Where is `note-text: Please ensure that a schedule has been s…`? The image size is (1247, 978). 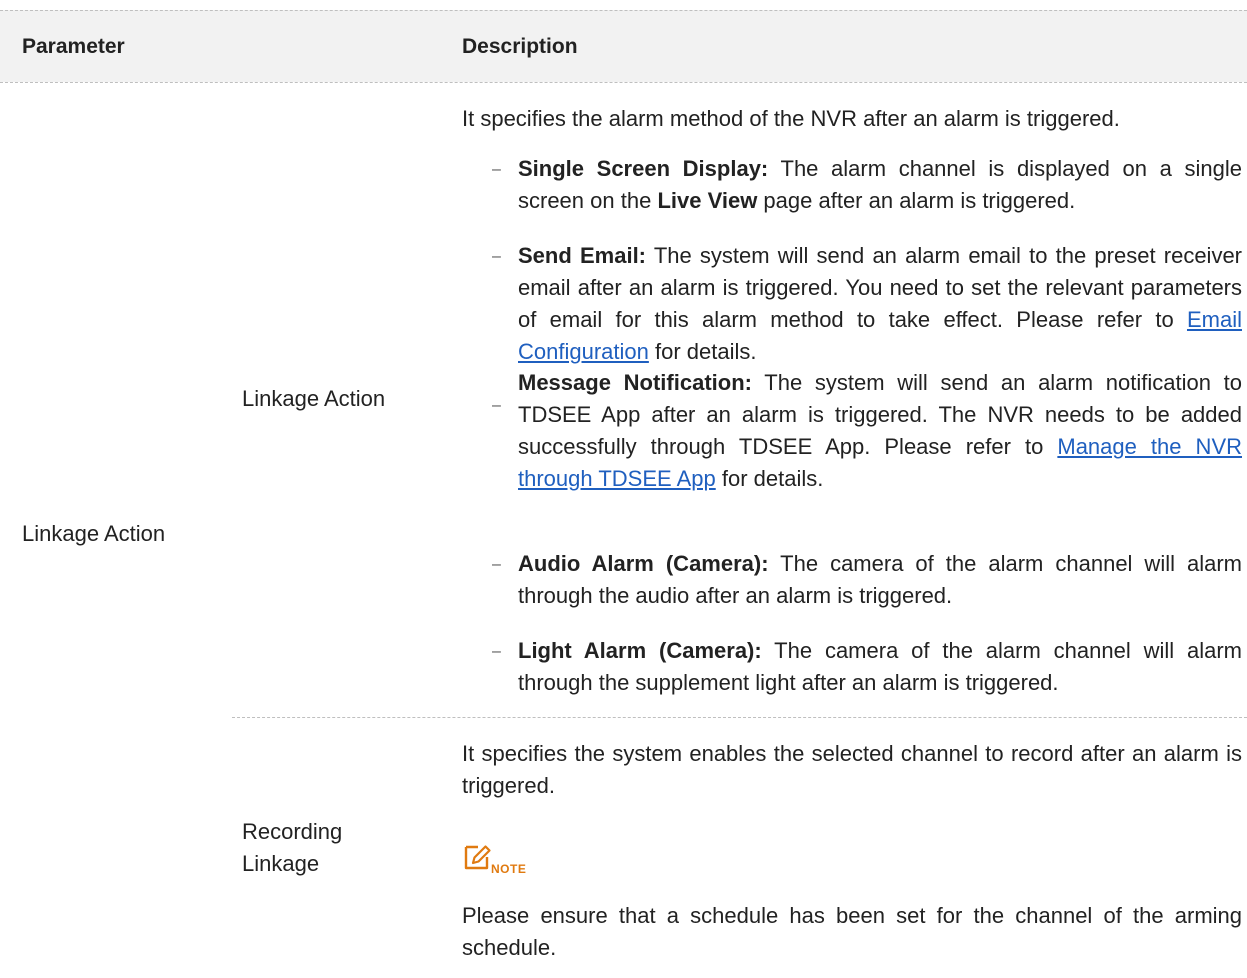 note-text: Please ensure that a schedule has been s… is located at coordinates (852, 931).